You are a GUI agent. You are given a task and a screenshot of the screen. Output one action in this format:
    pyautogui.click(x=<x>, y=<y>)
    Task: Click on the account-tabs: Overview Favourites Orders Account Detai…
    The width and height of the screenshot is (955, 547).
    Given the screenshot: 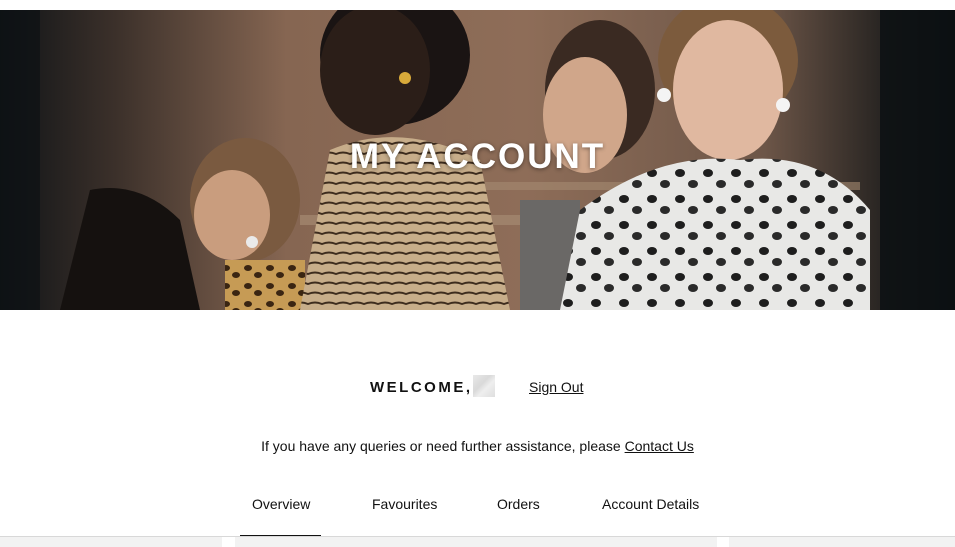 What is the action you would take?
    pyautogui.click(x=477, y=513)
    